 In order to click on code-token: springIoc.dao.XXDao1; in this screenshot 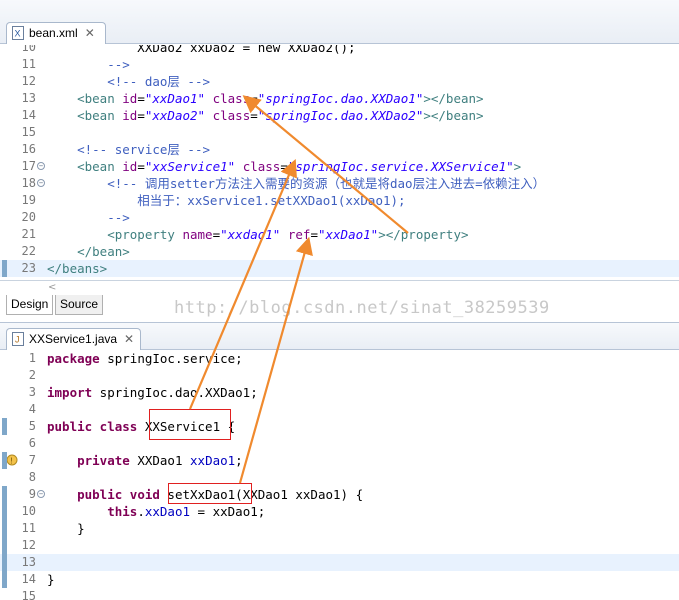, I will do `click(175, 392)`.